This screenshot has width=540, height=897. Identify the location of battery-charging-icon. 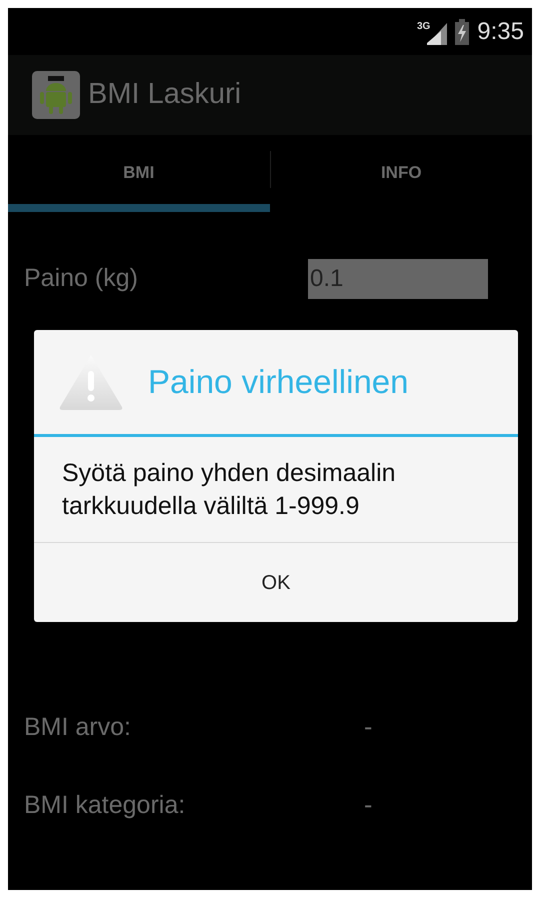
(462, 31).